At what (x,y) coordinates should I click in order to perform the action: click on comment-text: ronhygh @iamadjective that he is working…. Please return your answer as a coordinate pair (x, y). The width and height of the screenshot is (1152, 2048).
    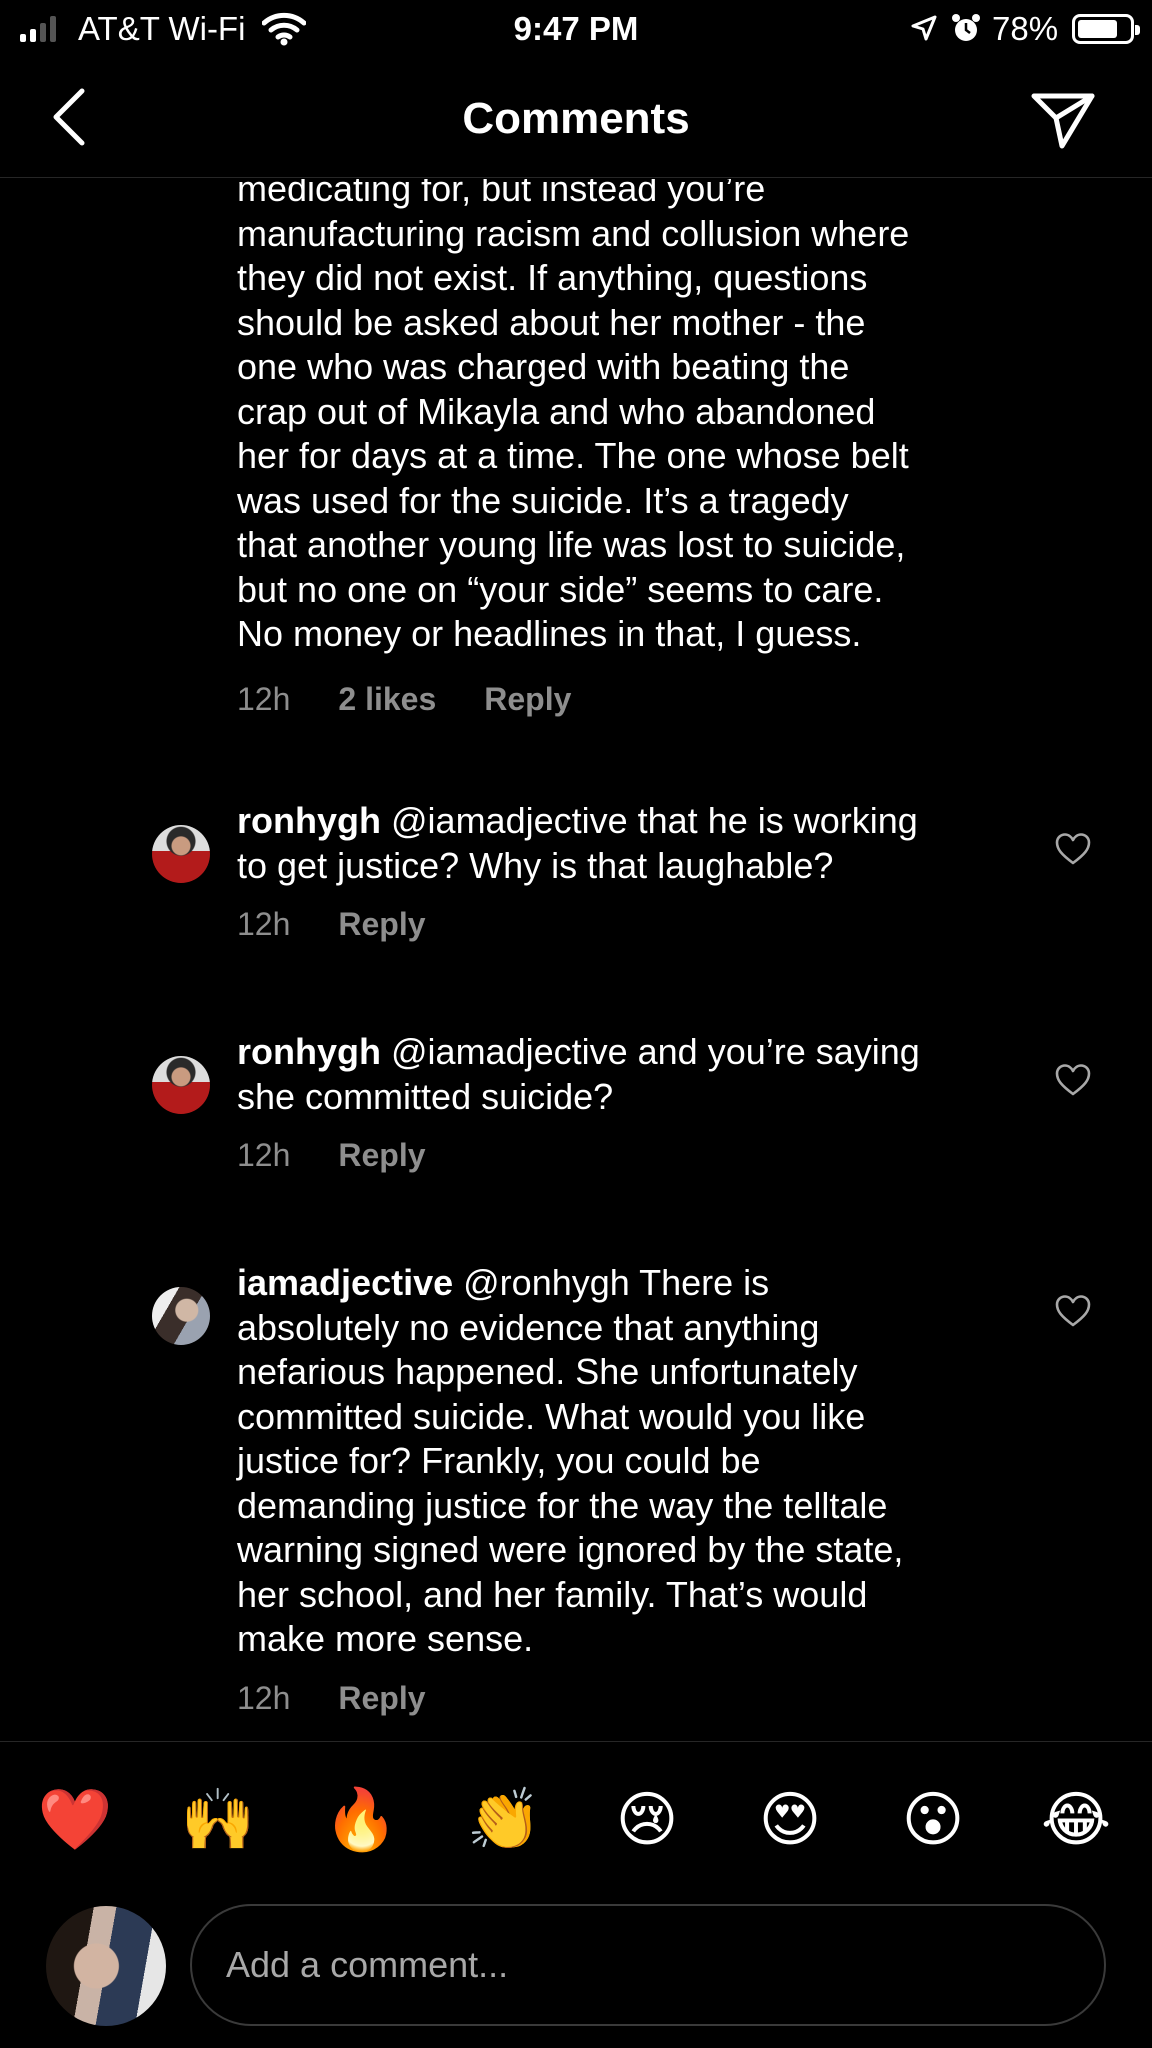
    Looking at the image, I should click on (577, 843).